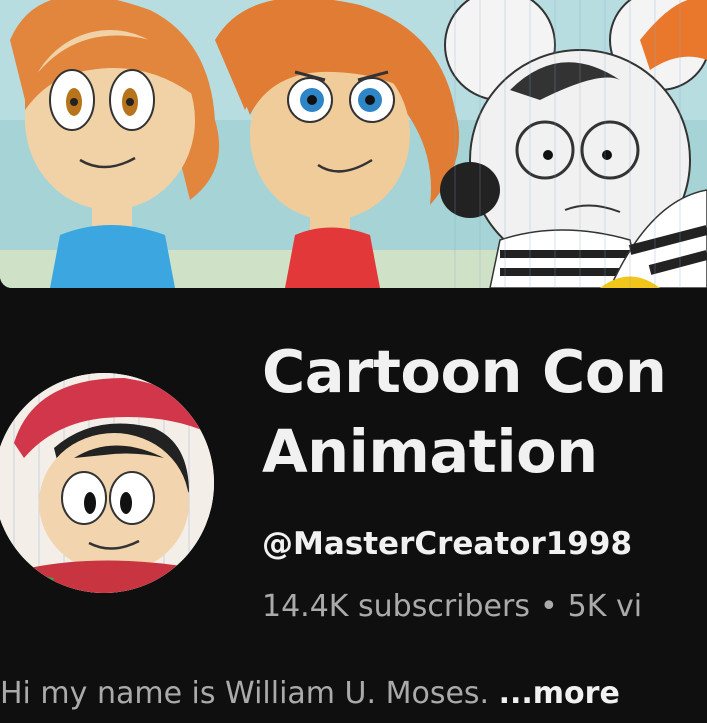  Describe the element at coordinates (249, 693) in the screenshot. I see `description-text: Hi my name is William U. Moses.` at that location.